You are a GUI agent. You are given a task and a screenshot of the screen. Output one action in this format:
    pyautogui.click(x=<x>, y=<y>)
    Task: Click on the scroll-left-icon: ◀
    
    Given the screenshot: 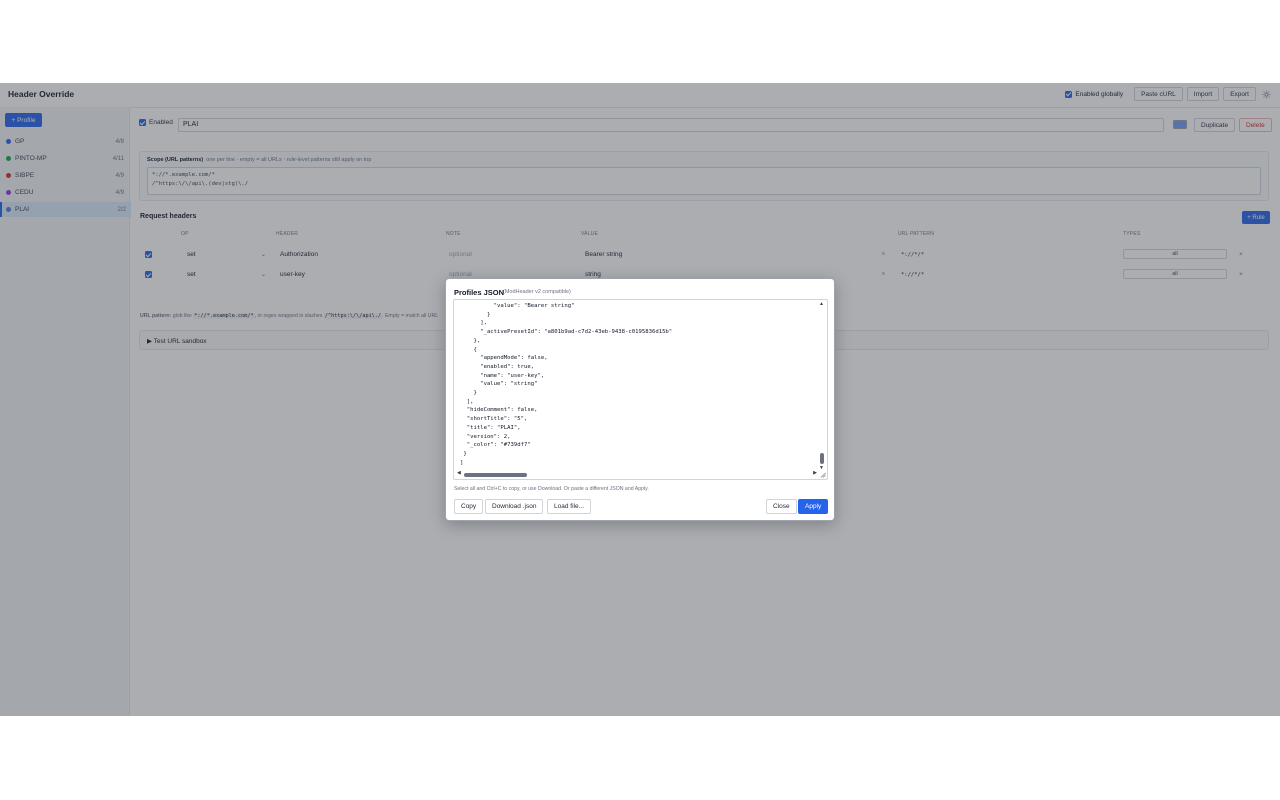 What is the action you would take?
    pyautogui.click(x=459, y=473)
    